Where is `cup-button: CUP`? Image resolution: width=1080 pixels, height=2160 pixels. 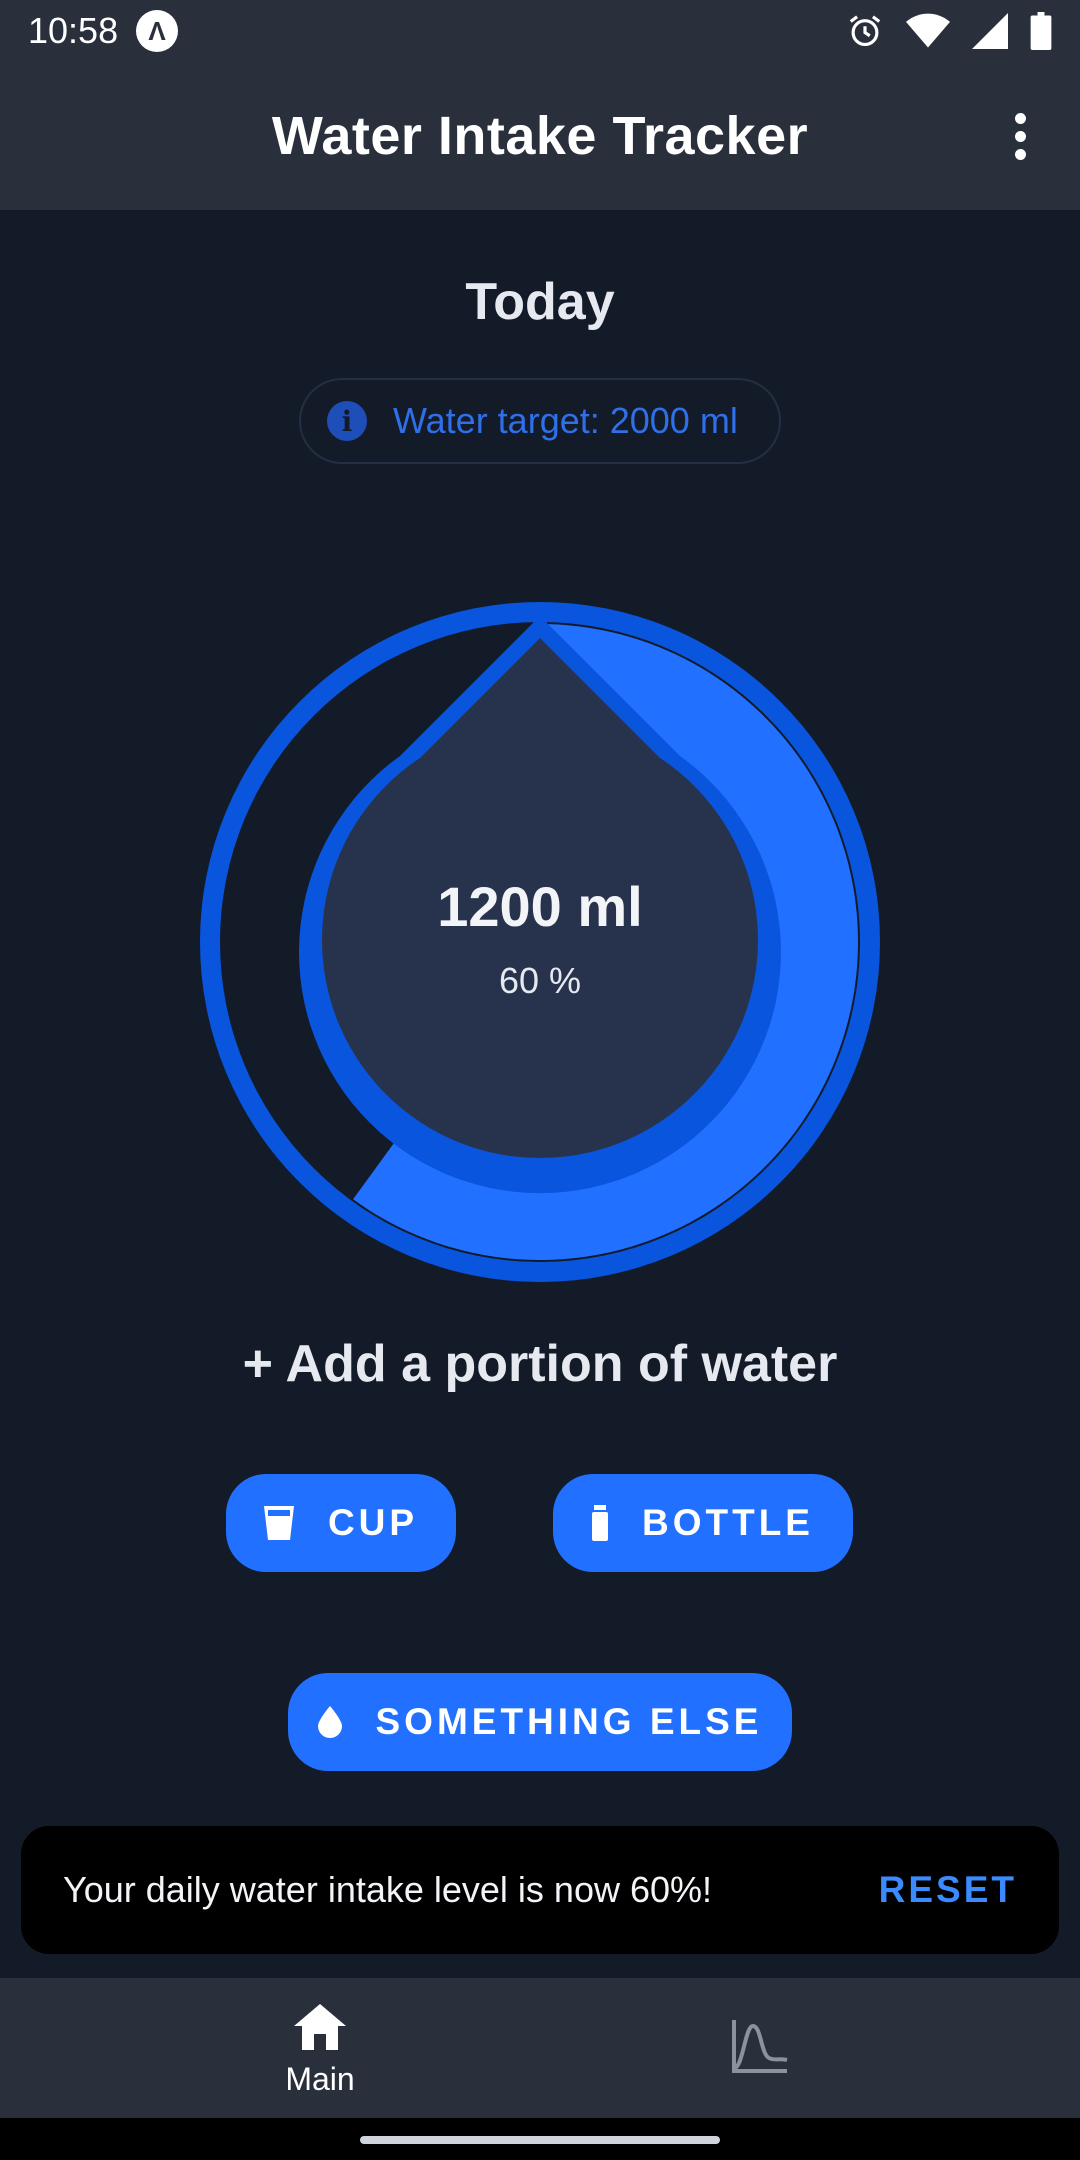 cup-button: CUP is located at coordinates (341, 1523).